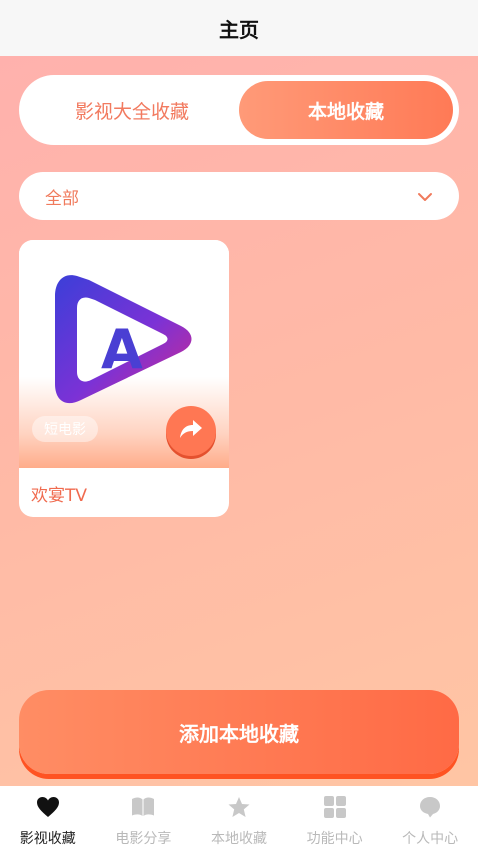  I want to click on share-button, so click(191, 431).